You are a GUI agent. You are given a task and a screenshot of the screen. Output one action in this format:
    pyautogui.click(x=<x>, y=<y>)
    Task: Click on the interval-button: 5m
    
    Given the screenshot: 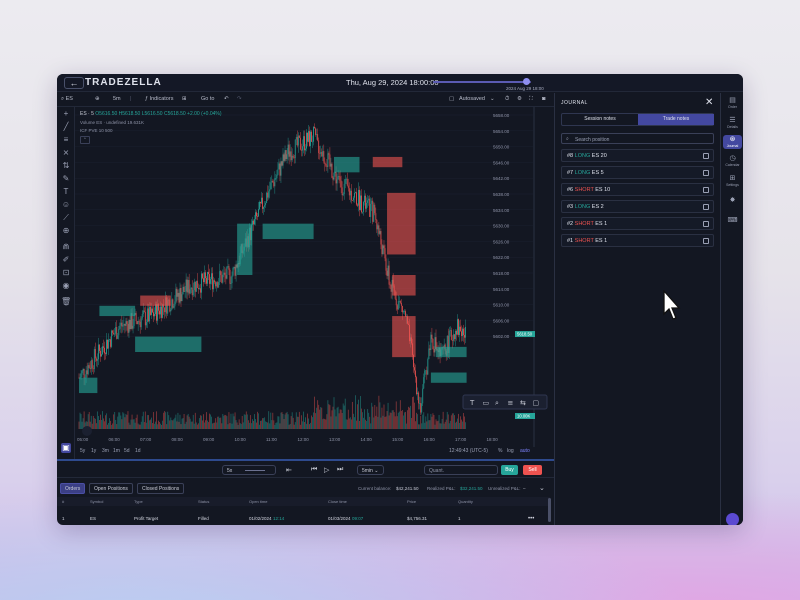 What is the action you would take?
    pyautogui.click(x=117, y=99)
    